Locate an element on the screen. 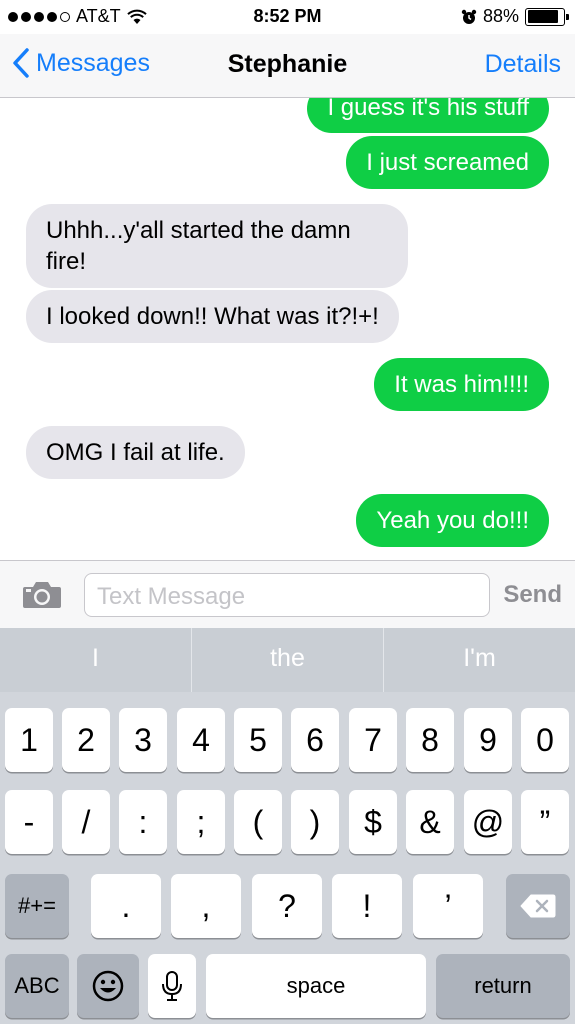 Image resolution: width=575 pixels, height=1024 pixels. key-comma: , is located at coordinates (206, 906).